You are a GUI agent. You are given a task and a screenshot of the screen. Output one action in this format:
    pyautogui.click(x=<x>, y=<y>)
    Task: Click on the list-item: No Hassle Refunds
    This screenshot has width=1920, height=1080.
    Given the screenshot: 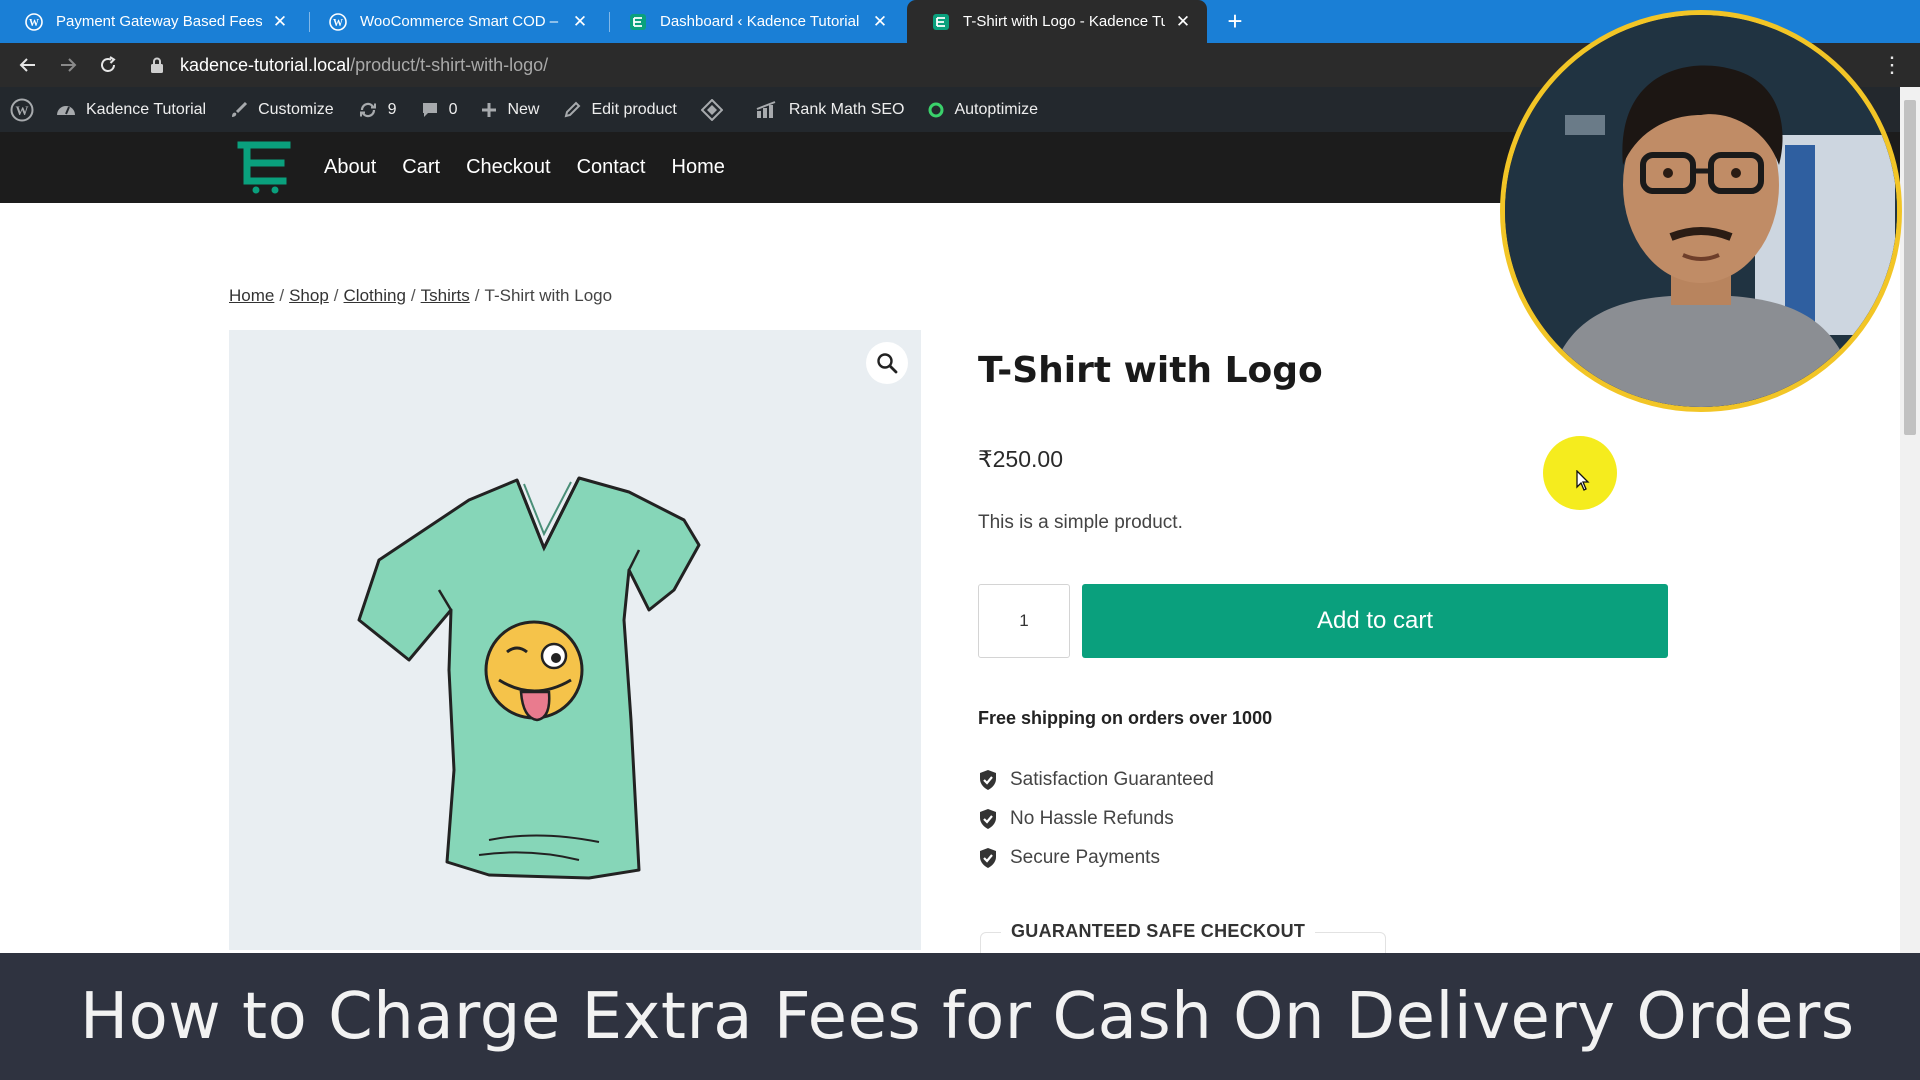 What is the action you would take?
    pyautogui.click(x=1096, y=818)
    